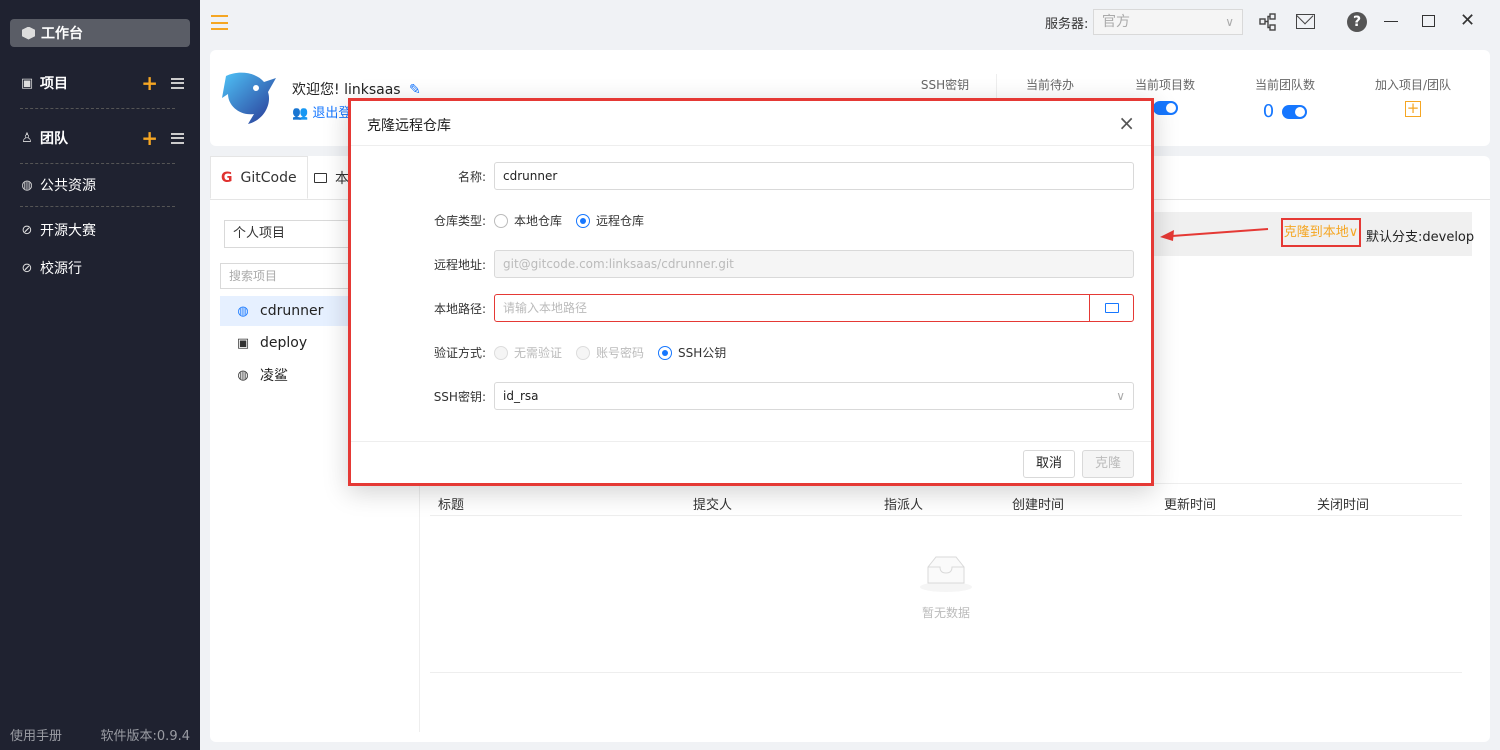  Describe the element at coordinates (814, 176) in the screenshot. I see `name-input: cdrunner` at that location.